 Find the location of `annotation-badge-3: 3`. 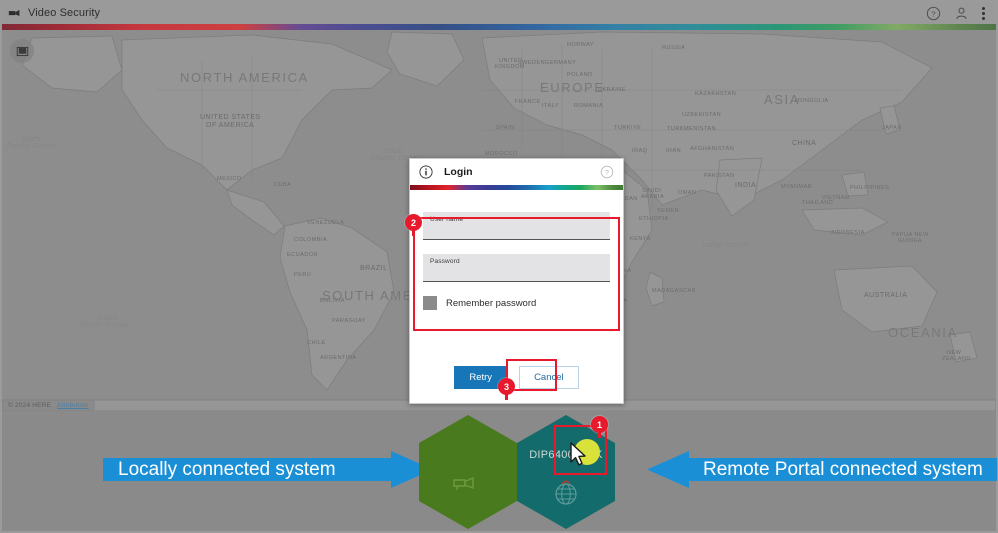

annotation-badge-3: 3 is located at coordinates (506, 389).